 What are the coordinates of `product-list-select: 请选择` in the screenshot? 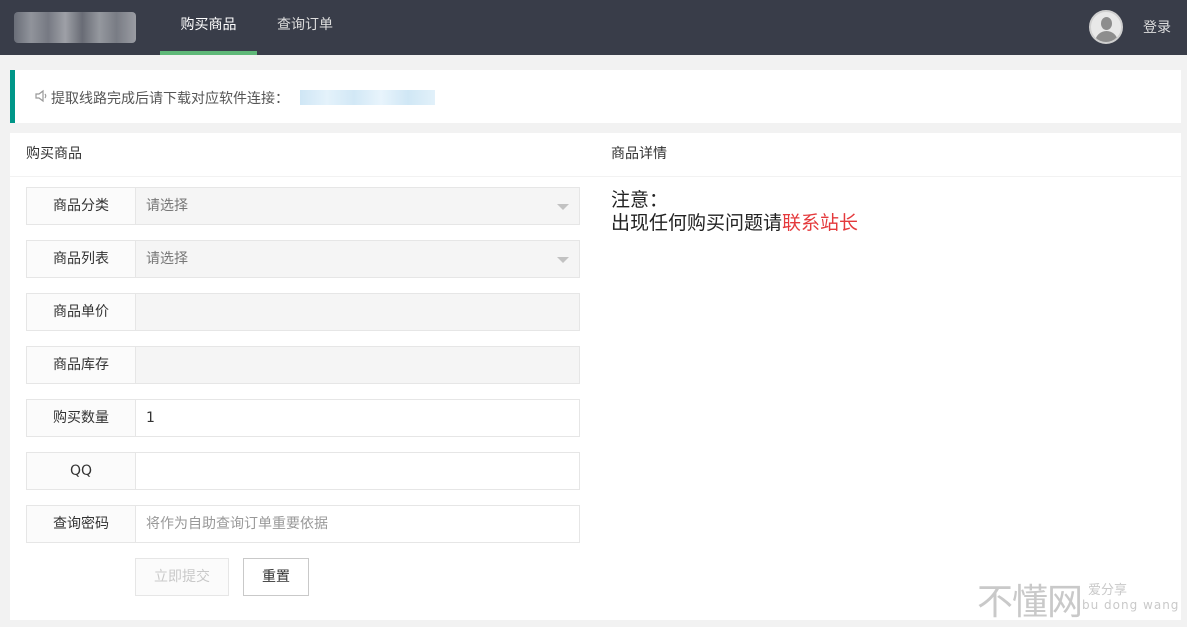 It's located at (357, 259).